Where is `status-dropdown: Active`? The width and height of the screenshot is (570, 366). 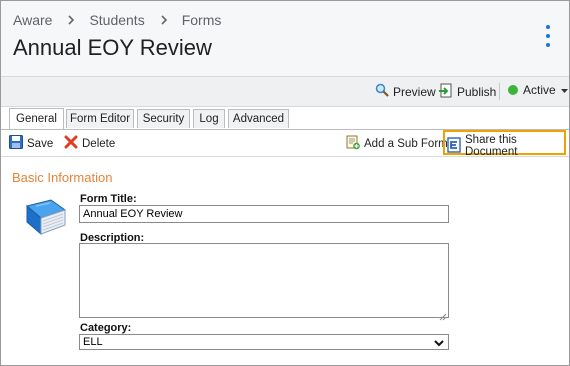
status-dropdown: Active is located at coordinates (538, 90).